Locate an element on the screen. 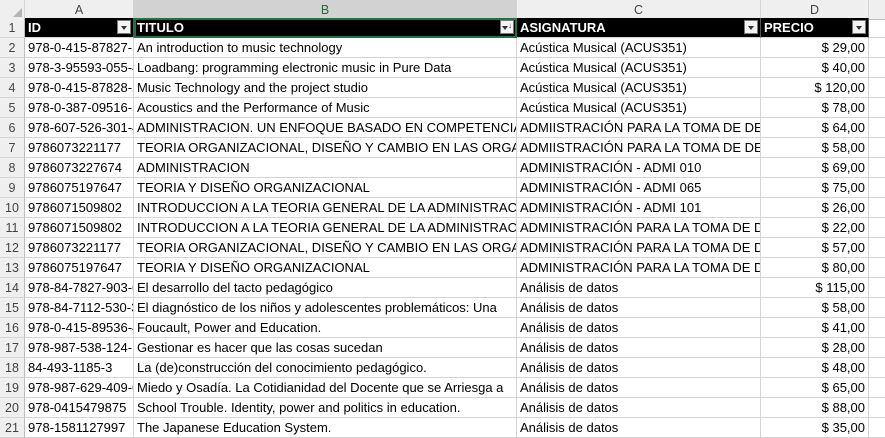 The image size is (885, 438). cell-id: 978-607-526-301-4 is located at coordinates (79, 128).